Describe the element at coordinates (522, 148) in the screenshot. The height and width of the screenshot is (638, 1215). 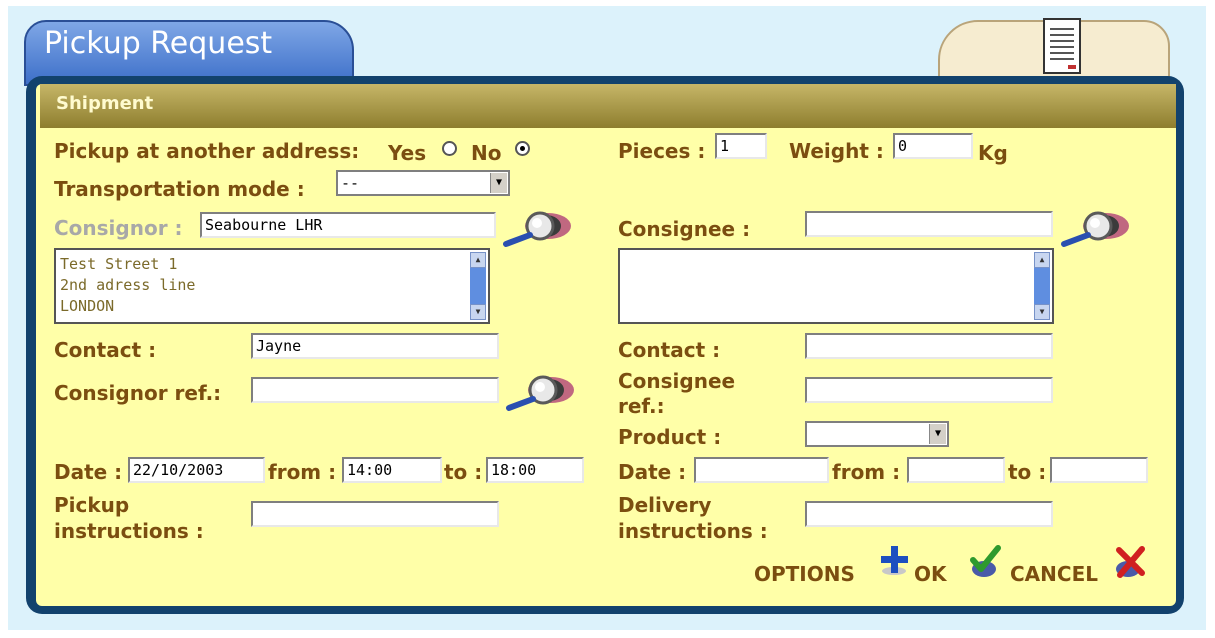
I see `no-radio` at that location.